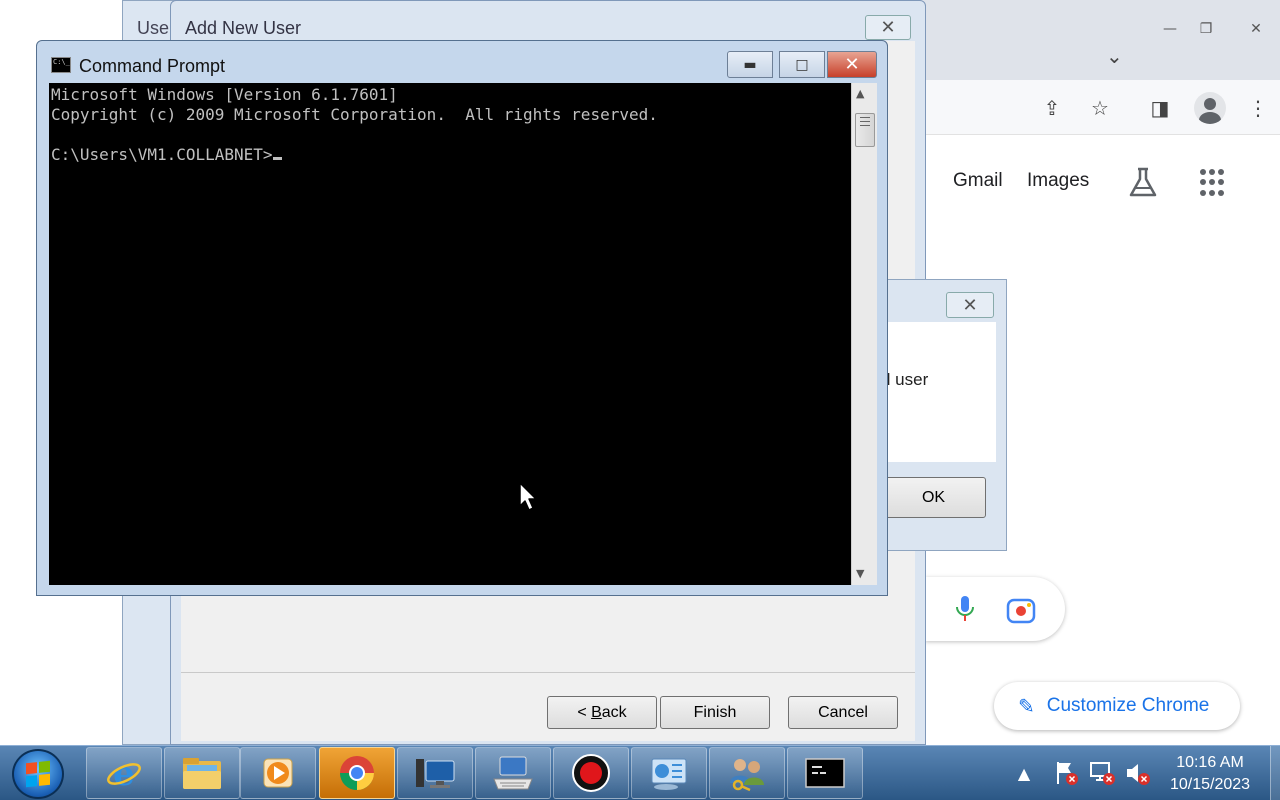 This screenshot has height=800, width=1280. Describe the element at coordinates (995, 609) in the screenshot. I see `search-box-end` at that location.